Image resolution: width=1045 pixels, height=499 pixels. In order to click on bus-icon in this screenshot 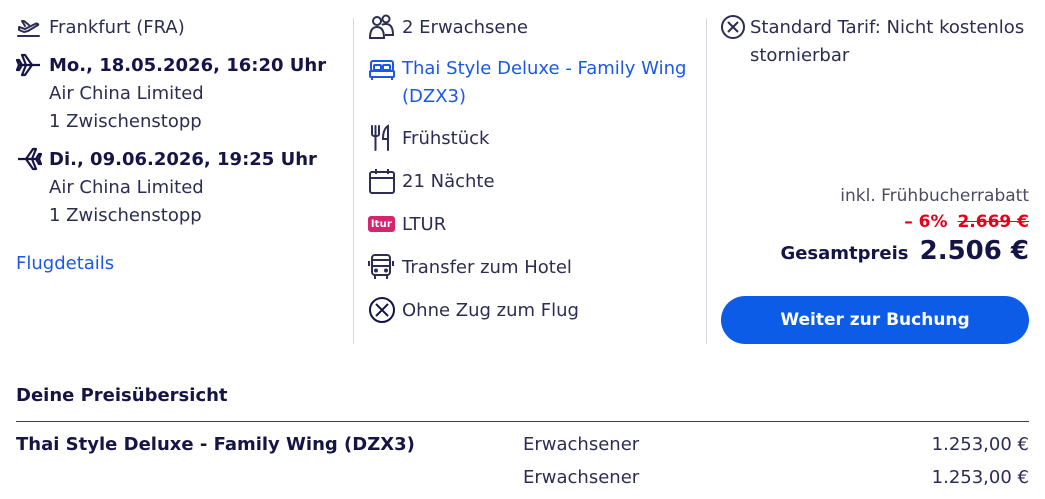, I will do `click(382, 267)`.